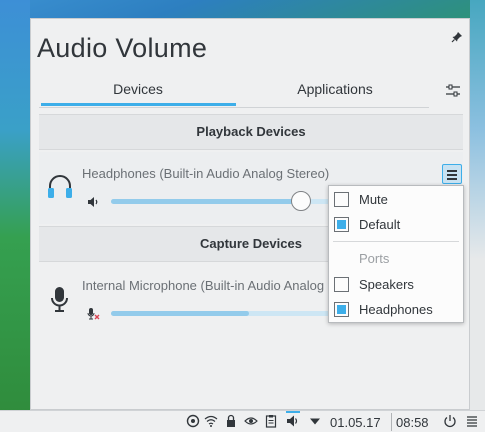 This screenshot has height=432, width=485. Describe the element at coordinates (472, 421) in the screenshot. I see `show-desktop-icon` at that location.